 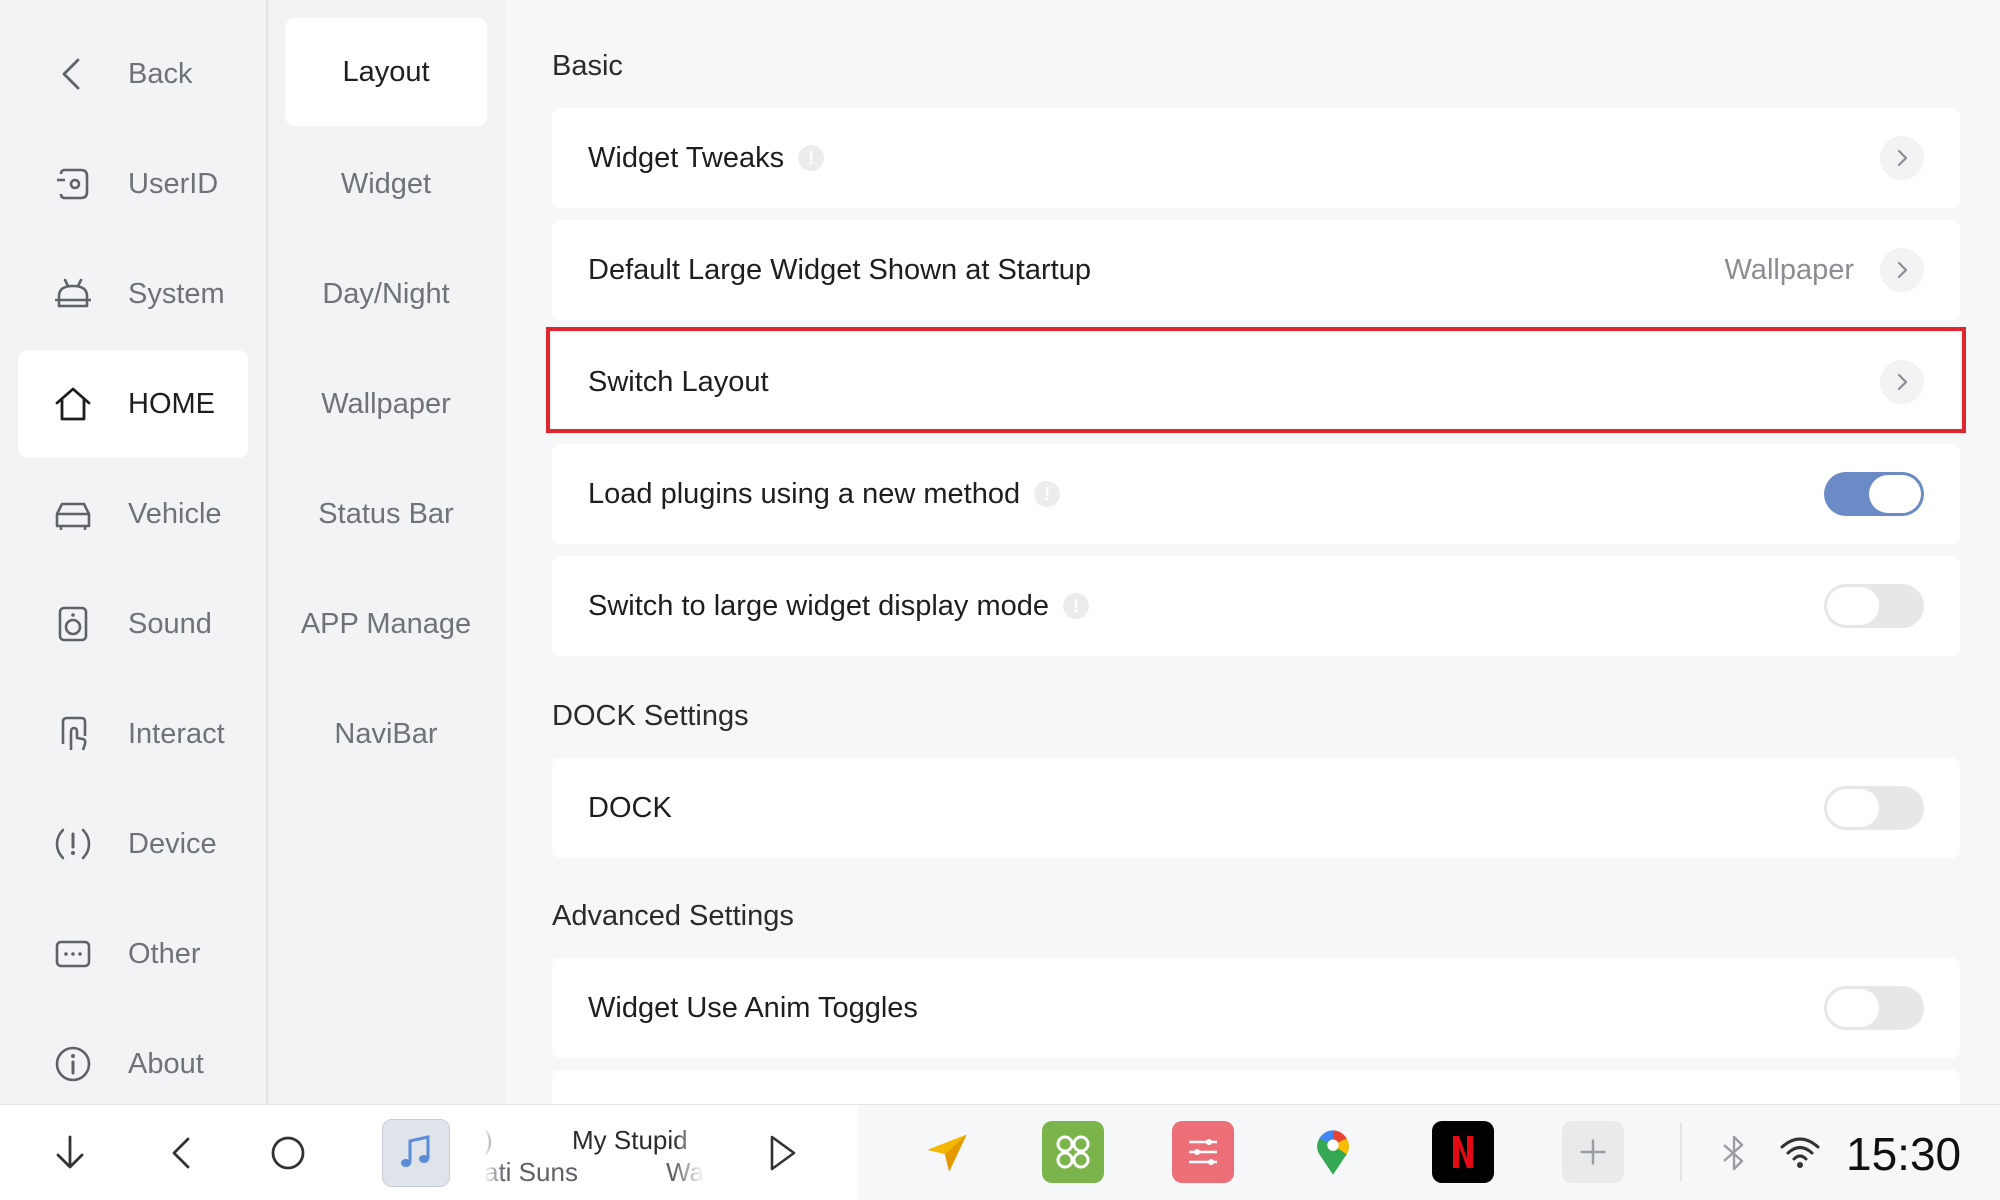 I want to click on nav-item-label: Vehicle, so click(x=175, y=513).